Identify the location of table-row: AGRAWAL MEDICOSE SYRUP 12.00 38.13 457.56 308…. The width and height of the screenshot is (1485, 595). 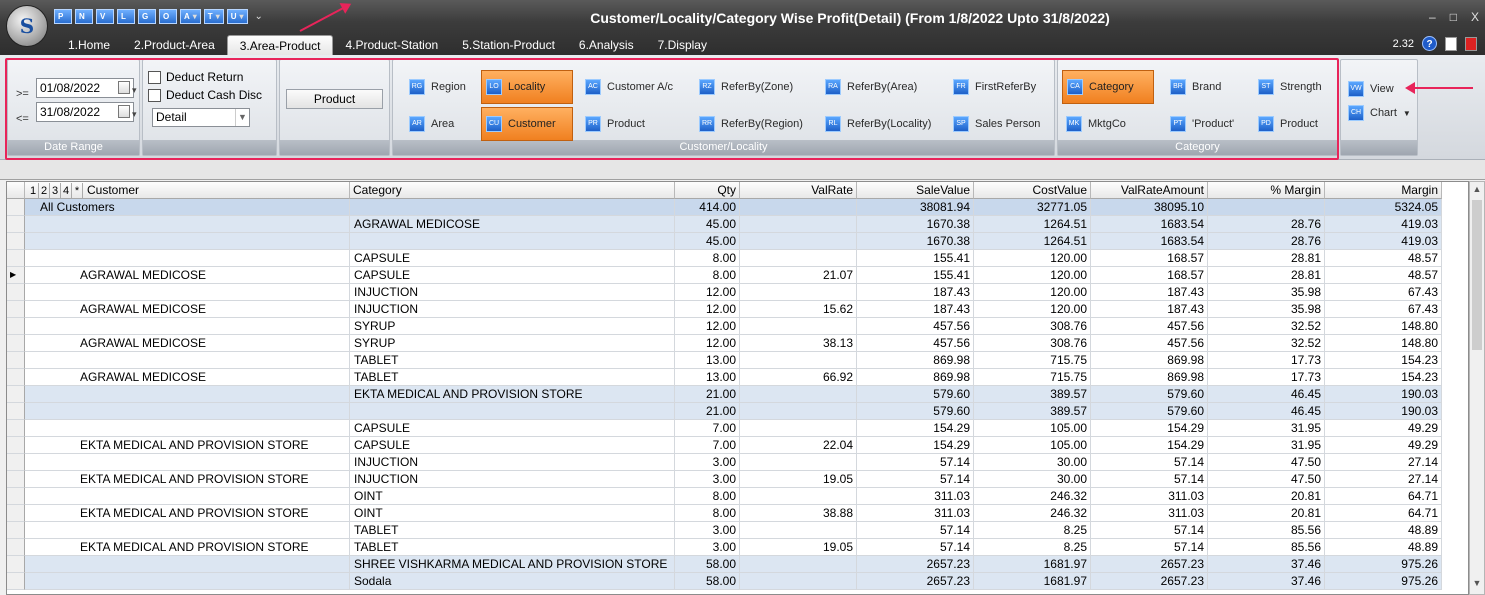
(737, 343).